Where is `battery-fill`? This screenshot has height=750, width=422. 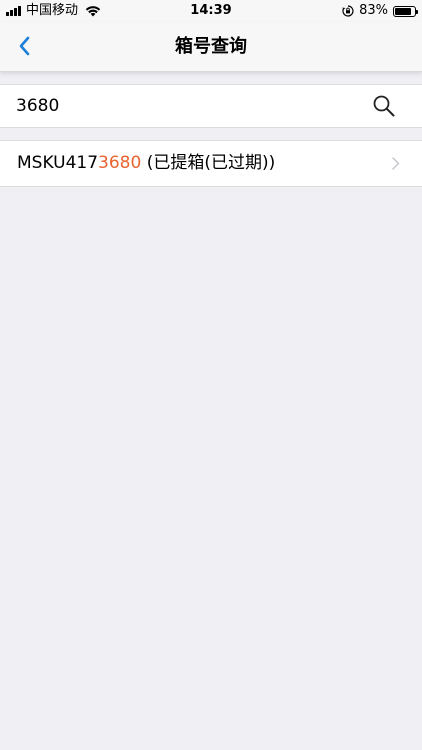 battery-fill is located at coordinates (403, 11).